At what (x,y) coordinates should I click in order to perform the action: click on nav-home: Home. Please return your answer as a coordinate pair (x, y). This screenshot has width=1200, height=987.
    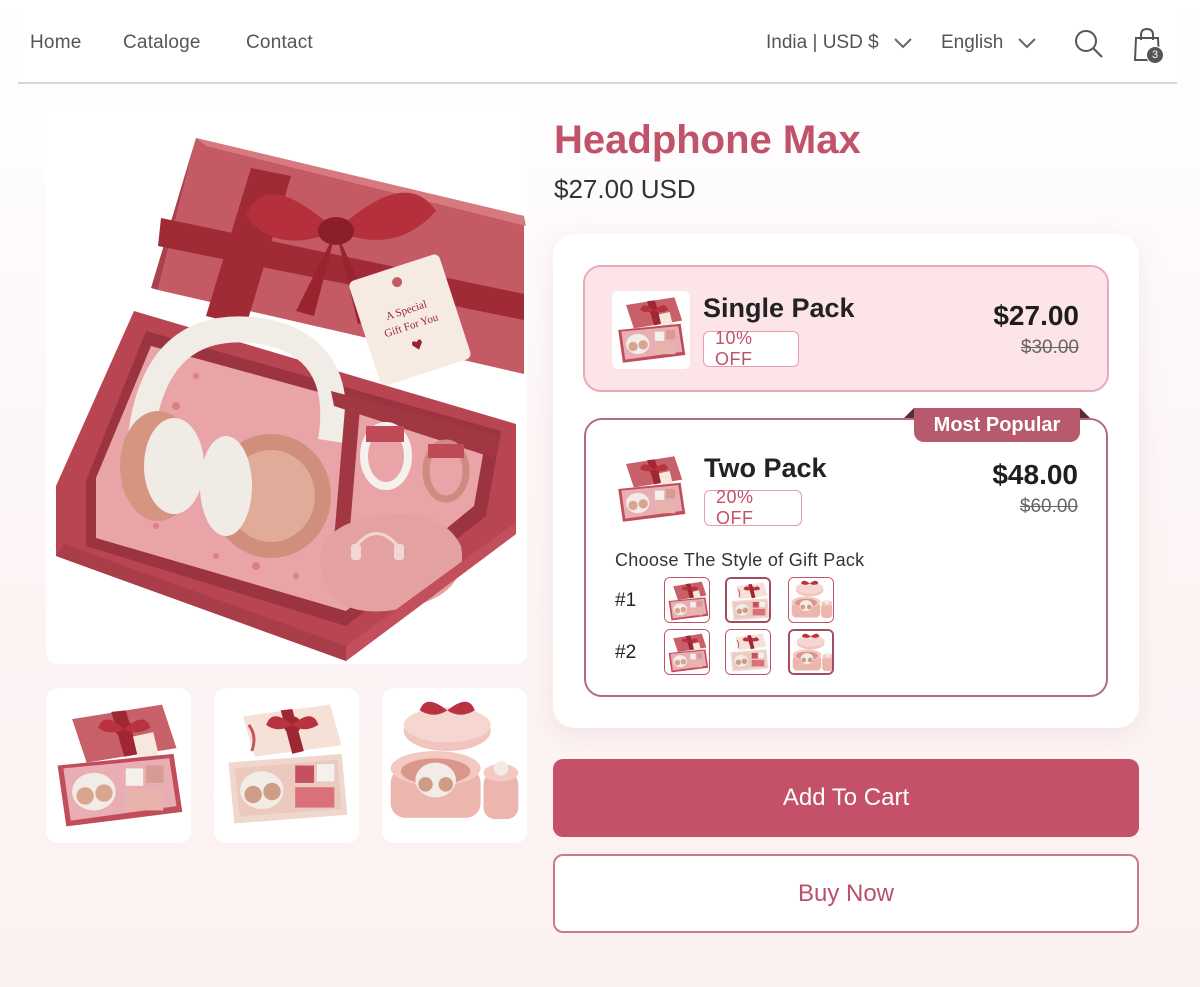
    Looking at the image, I should click on (55, 43).